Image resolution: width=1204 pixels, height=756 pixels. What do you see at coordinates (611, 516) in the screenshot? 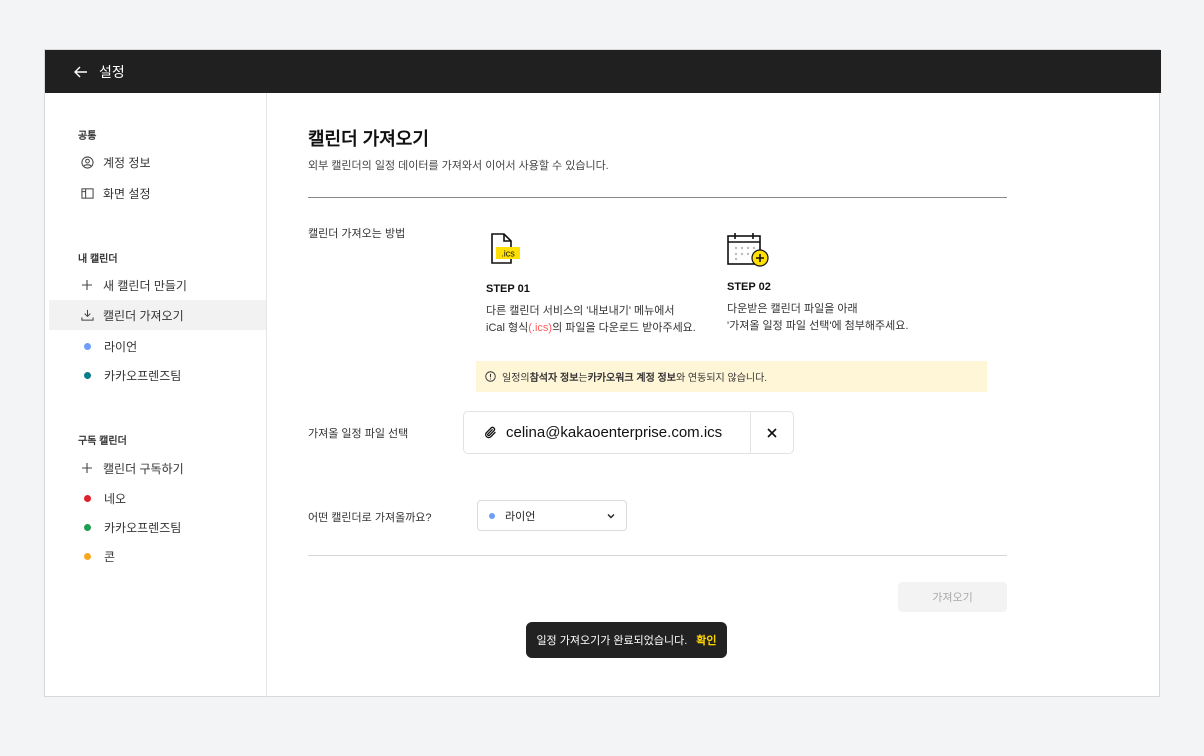
I see `chevron-down-icon` at bounding box center [611, 516].